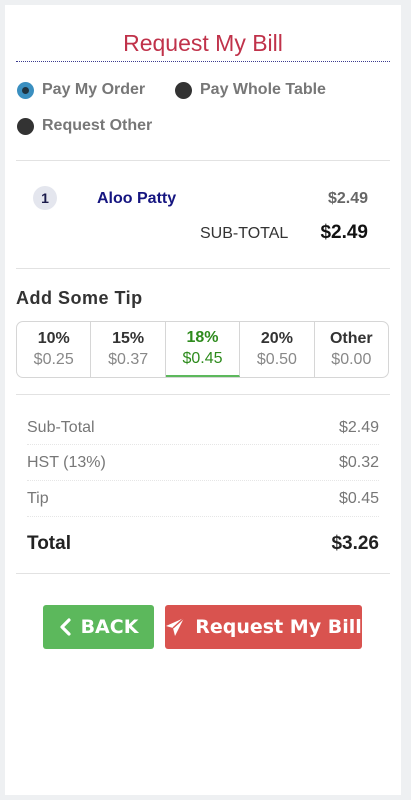 This screenshot has height=800, width=411. What do you see at coordinates (97, 125) in the screenshot?
I see `radio-label: Request Other` at bounding box center [97, 125].